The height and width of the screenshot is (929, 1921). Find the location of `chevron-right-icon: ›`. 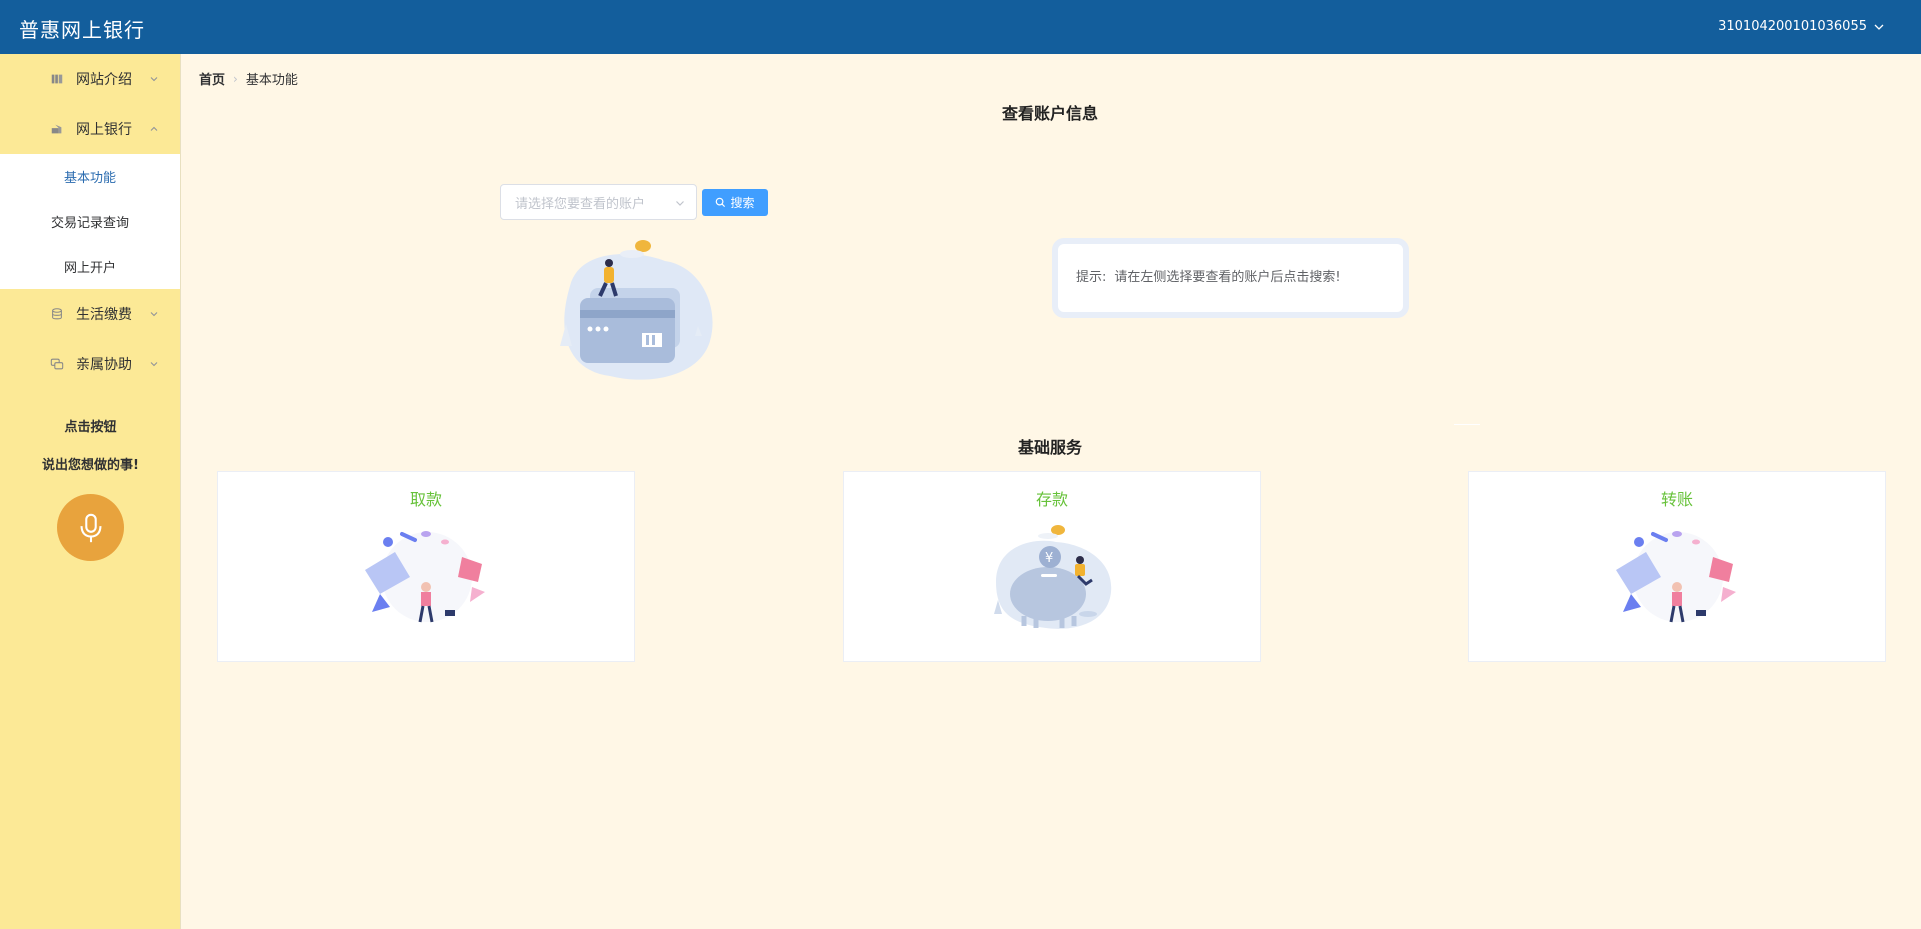

chevron-right-icon: › is located at coordinates (235, 78).